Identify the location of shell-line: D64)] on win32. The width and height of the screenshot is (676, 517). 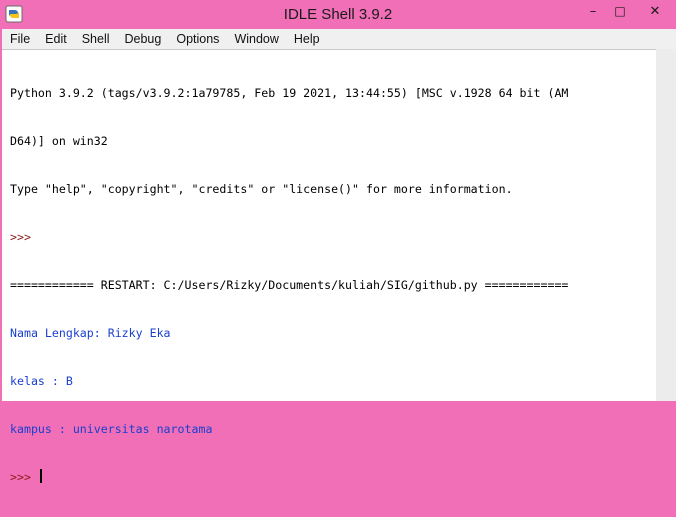
(59, 141).